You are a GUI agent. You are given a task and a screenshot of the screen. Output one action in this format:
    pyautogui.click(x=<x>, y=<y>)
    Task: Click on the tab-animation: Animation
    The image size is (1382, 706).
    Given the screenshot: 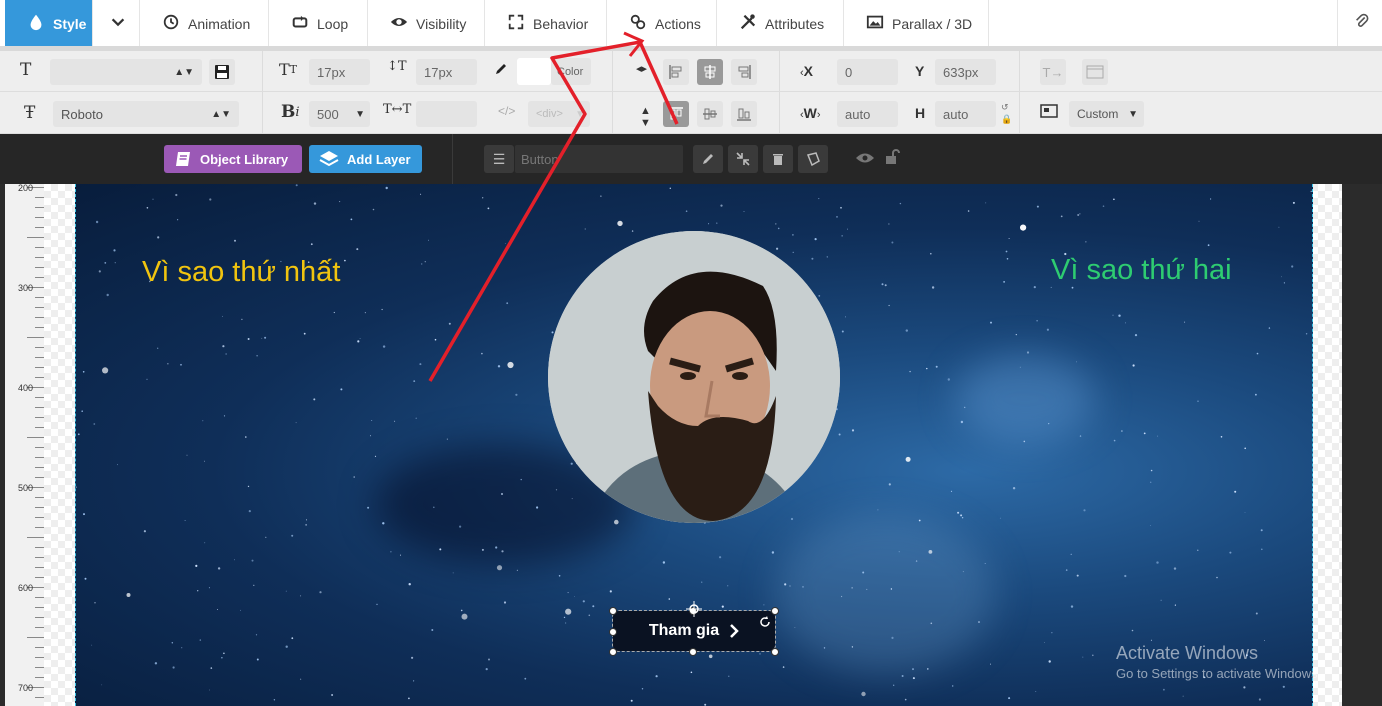 What is the action you would take?
    pyautogui.click(x=204, y=23)
    